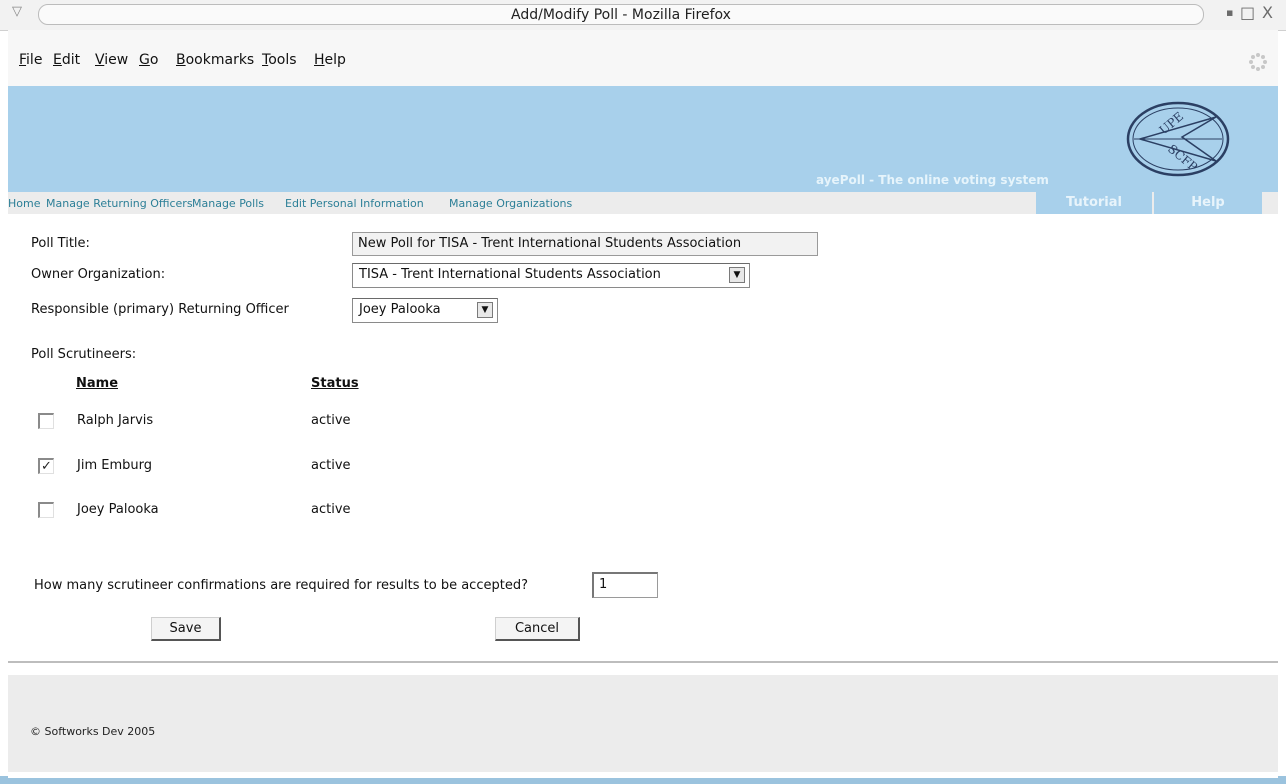 Image resolution: width=1286 pixels, height=784 pixels. I want to click on close-icon: X, so click(1267, 12).